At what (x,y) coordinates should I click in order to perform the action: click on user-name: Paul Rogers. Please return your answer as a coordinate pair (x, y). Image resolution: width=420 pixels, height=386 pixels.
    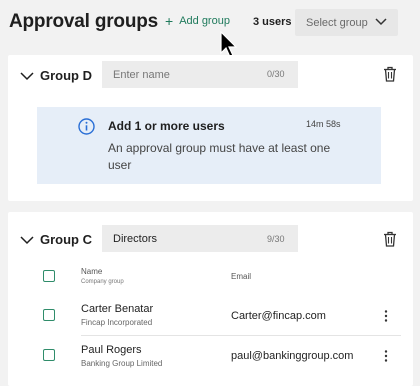
    Looking at the image, I should click on (111, 350).